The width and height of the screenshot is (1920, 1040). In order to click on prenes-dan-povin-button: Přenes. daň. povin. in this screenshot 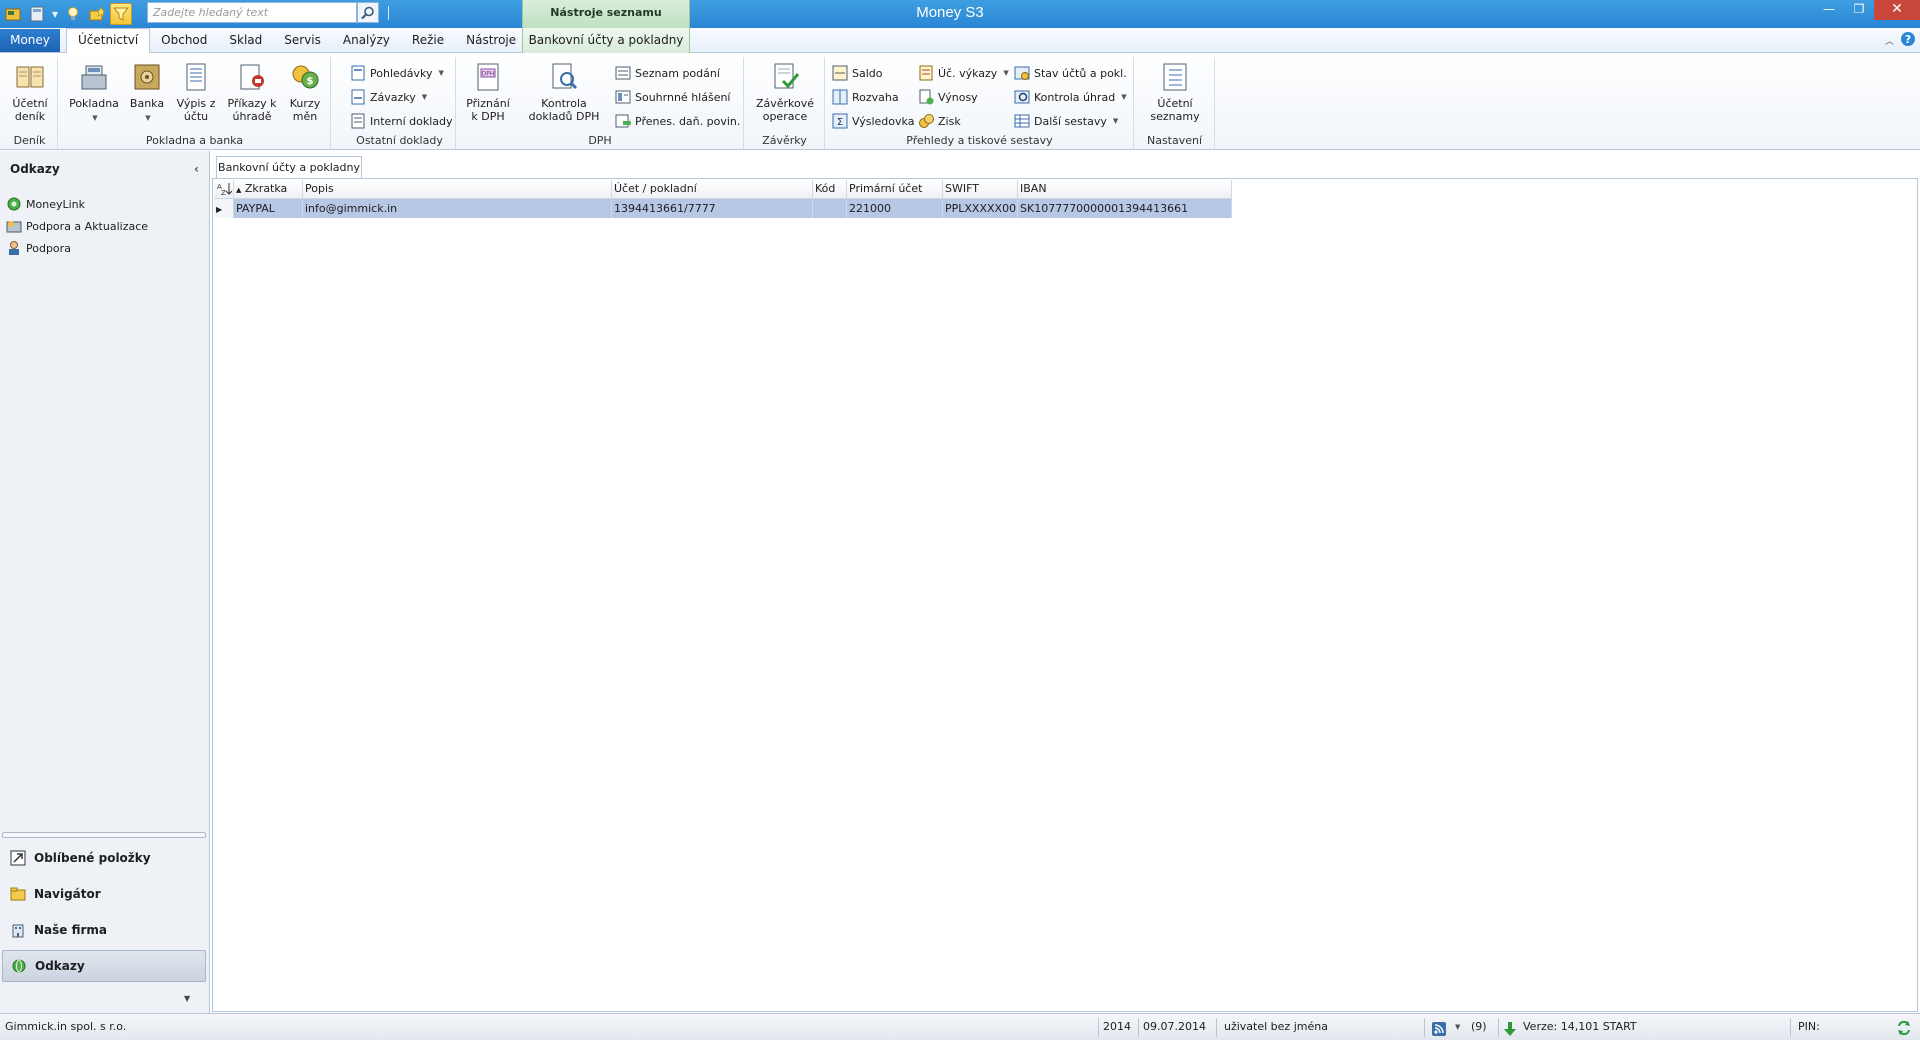, I will do `click(677, 121)`.